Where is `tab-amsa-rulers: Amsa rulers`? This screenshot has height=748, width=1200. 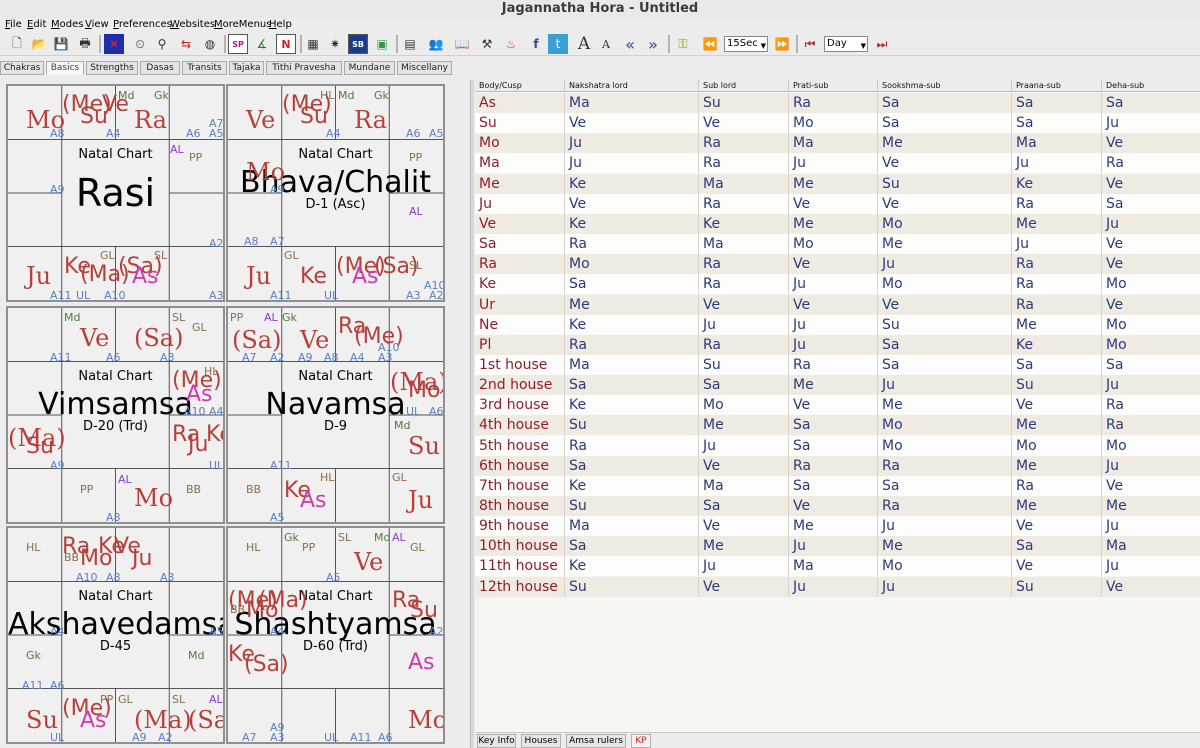 tab-amsa-rulers: Amsa rulers is located at coordinates (596, 741).